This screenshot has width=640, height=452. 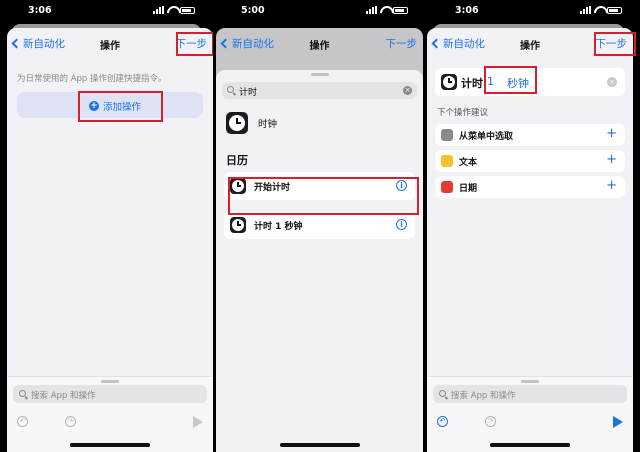 I want to click on status-time: 5:00, so click(x=253, y=10).